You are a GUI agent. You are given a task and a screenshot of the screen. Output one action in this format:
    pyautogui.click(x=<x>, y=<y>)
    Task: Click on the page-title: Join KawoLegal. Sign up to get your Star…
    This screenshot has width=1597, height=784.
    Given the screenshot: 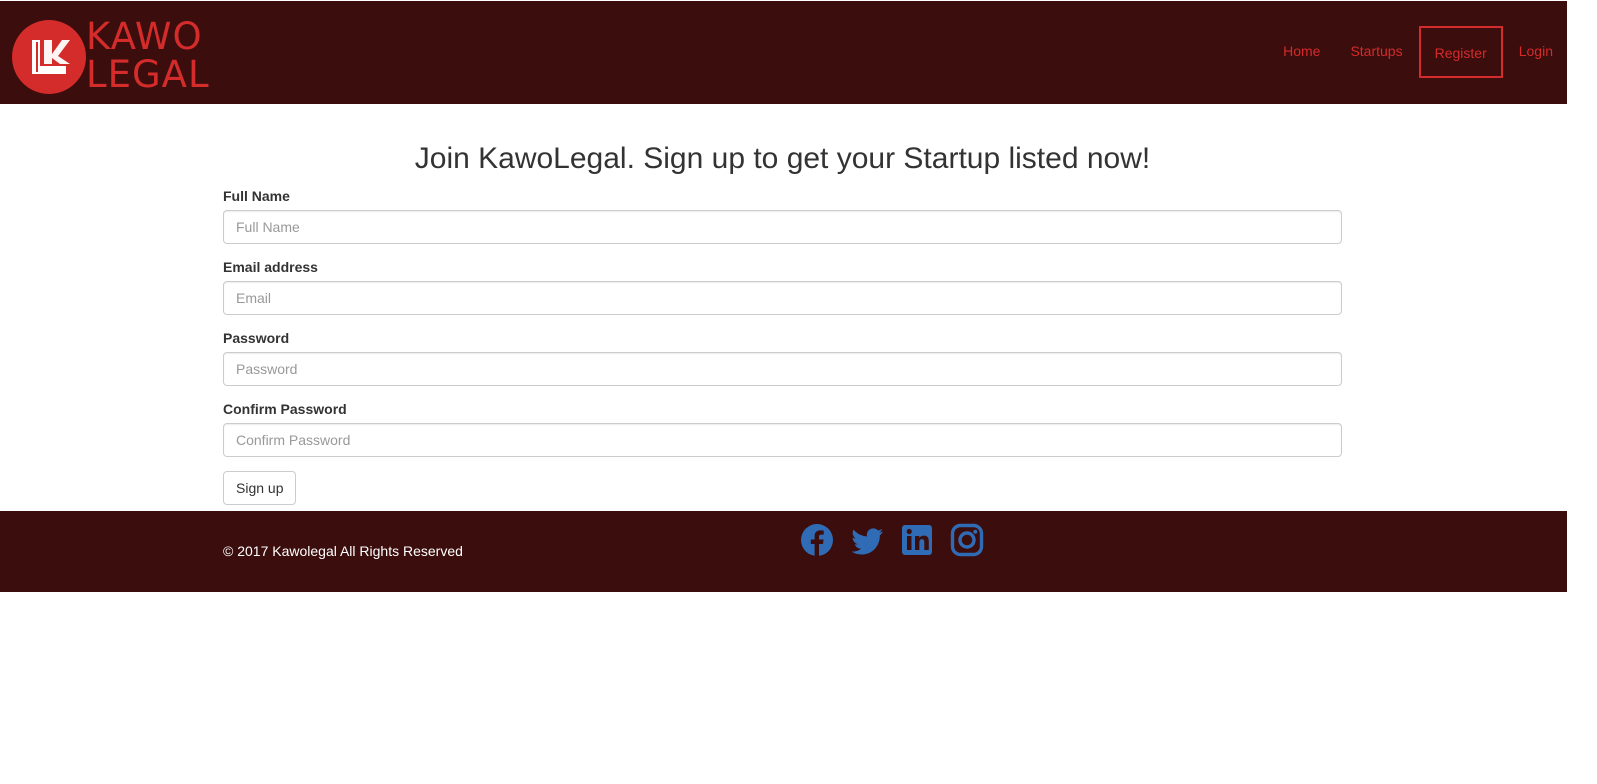 What is the action you would take?
    pyautogui.click(x=782, y=158)
    